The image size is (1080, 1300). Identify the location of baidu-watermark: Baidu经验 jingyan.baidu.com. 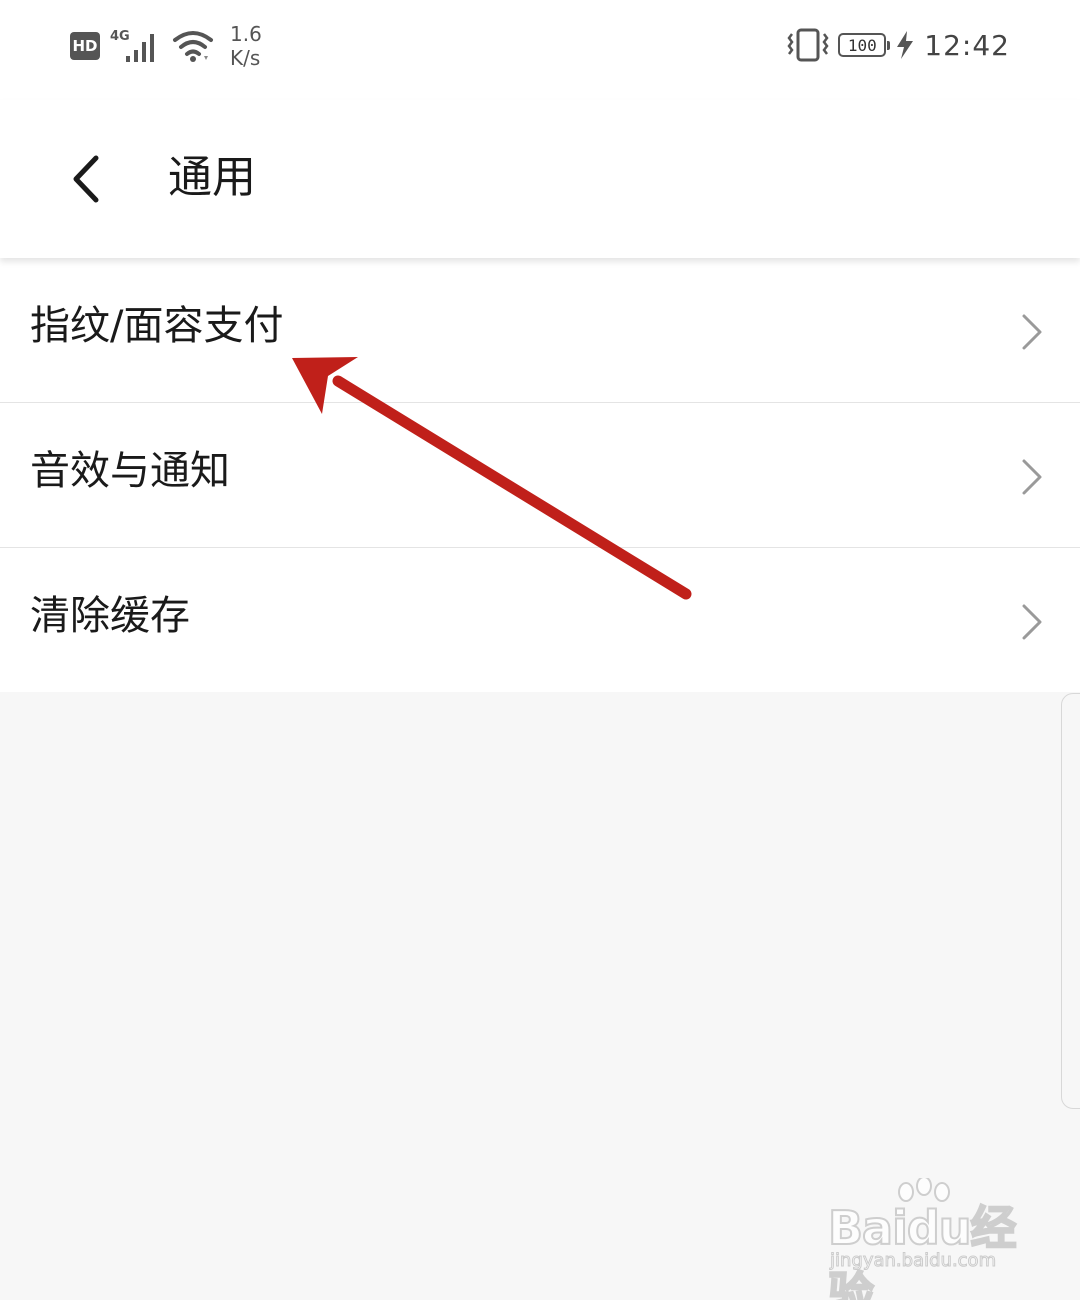
(926, 1239).